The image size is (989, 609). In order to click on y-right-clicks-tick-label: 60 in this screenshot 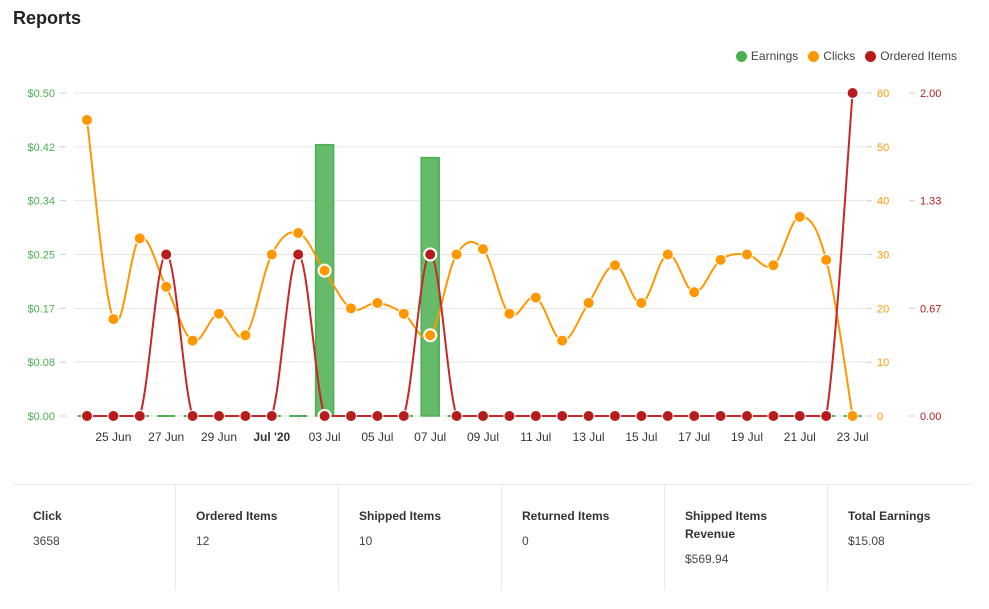, I will do `click(883, 94)`.